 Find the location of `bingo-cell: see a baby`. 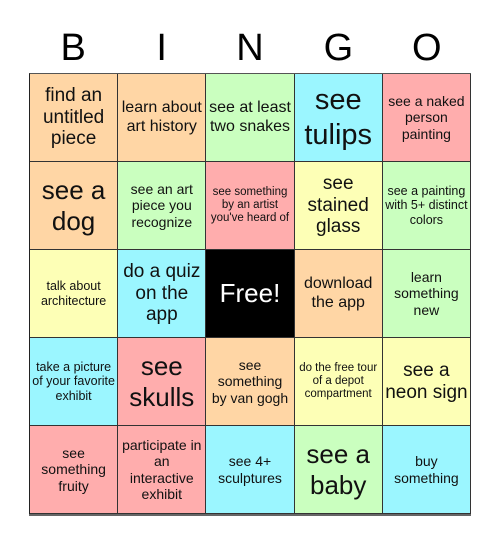

bingo-cell: see a baby is located at coordinates (338, 470).